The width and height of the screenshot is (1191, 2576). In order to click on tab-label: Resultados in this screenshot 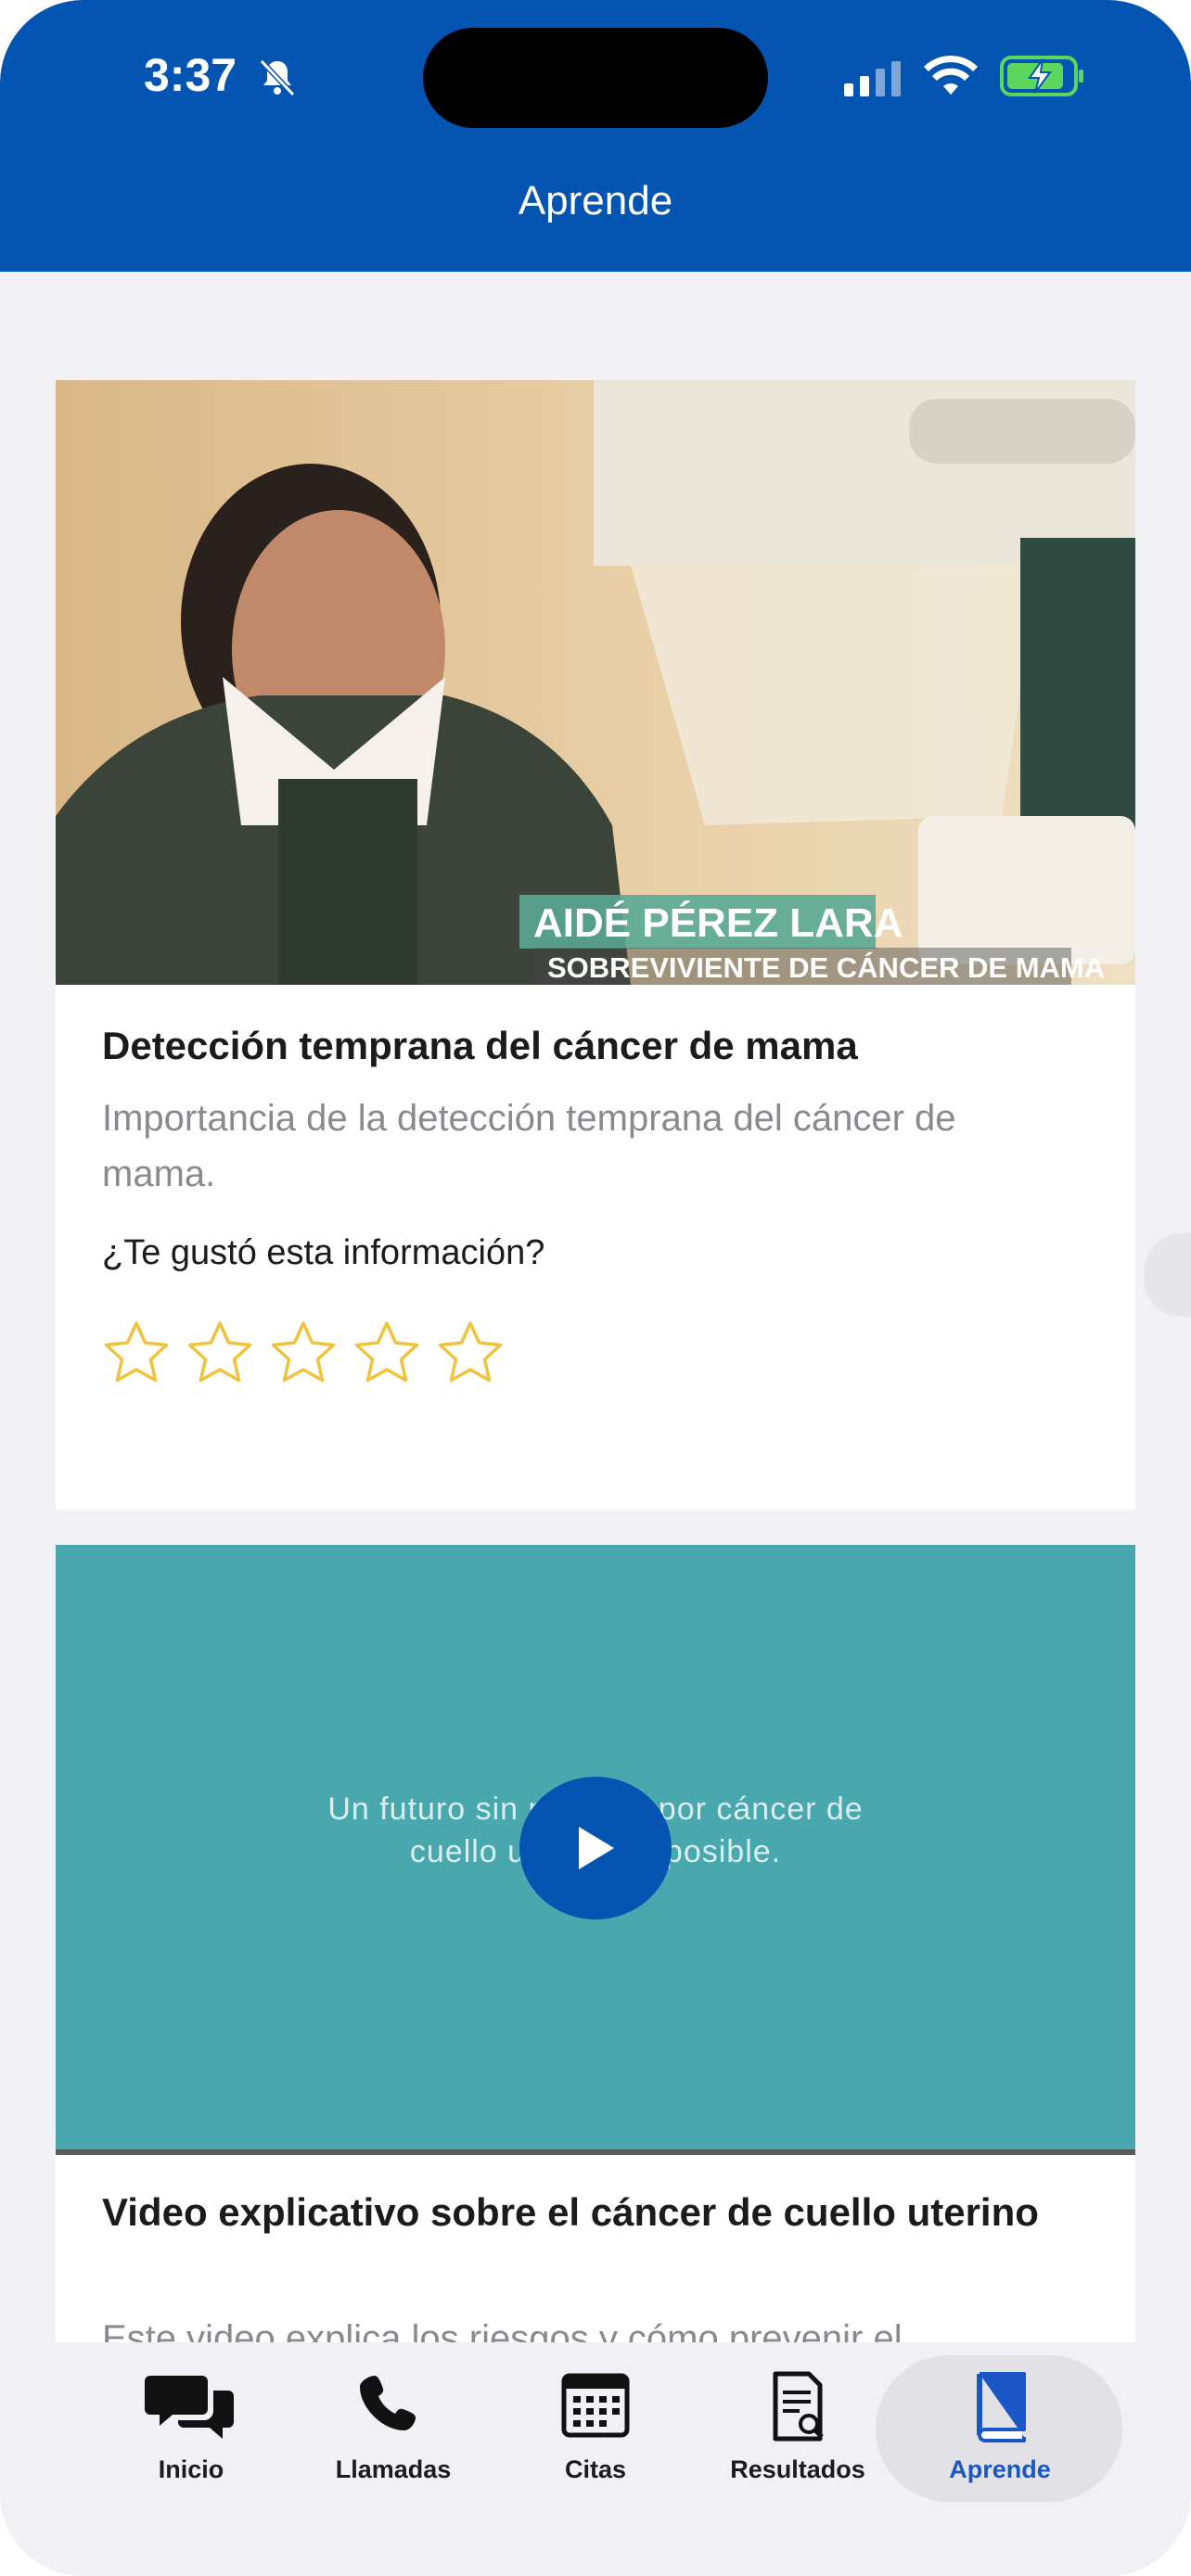, I will do `click(797, 2469)`.